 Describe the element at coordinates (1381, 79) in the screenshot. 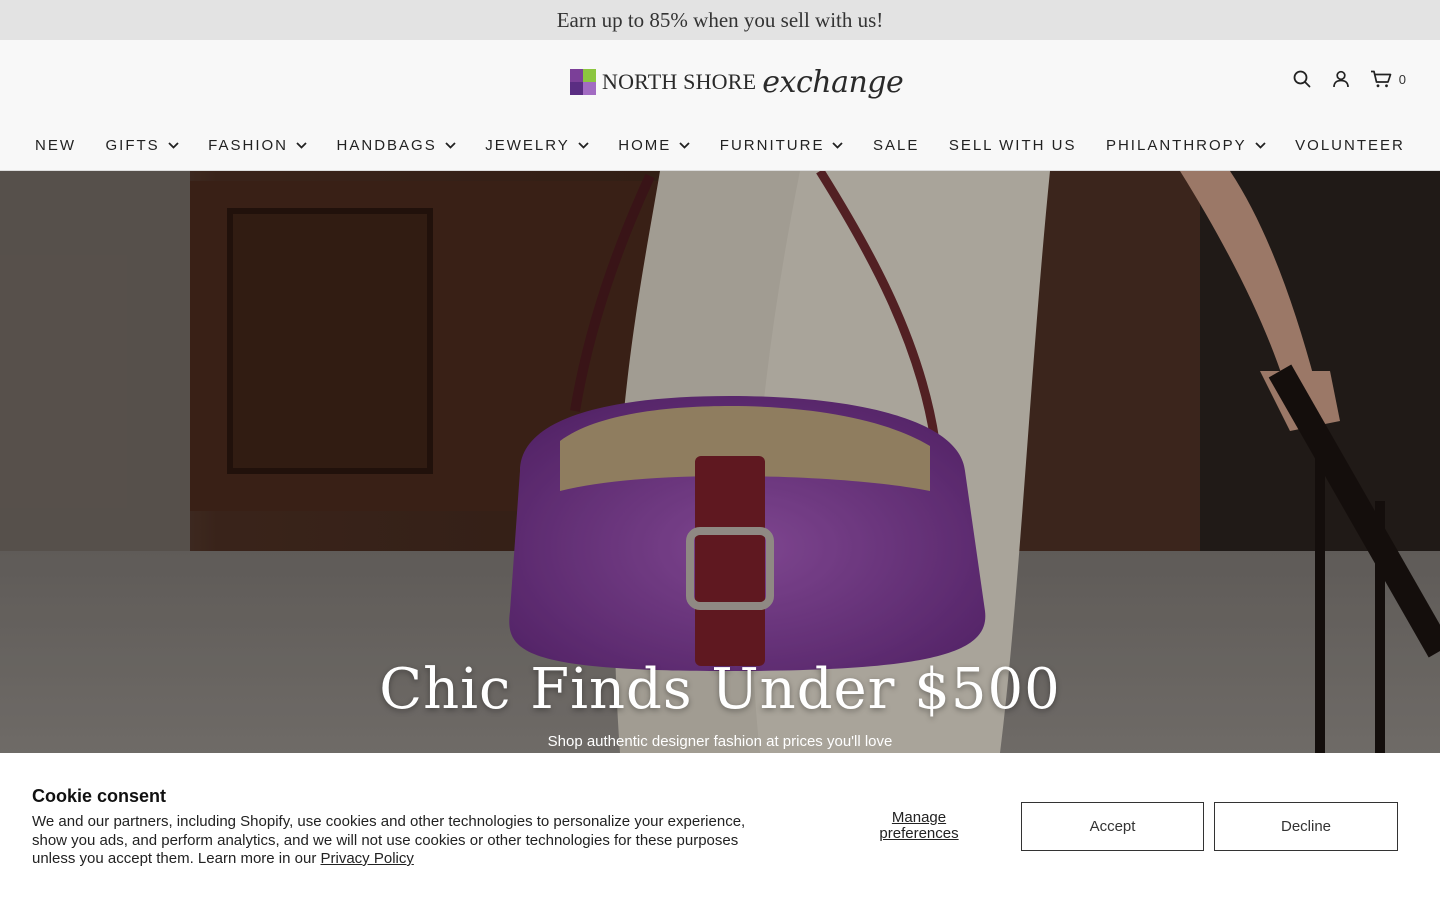

I see `cart-icon` at that location.